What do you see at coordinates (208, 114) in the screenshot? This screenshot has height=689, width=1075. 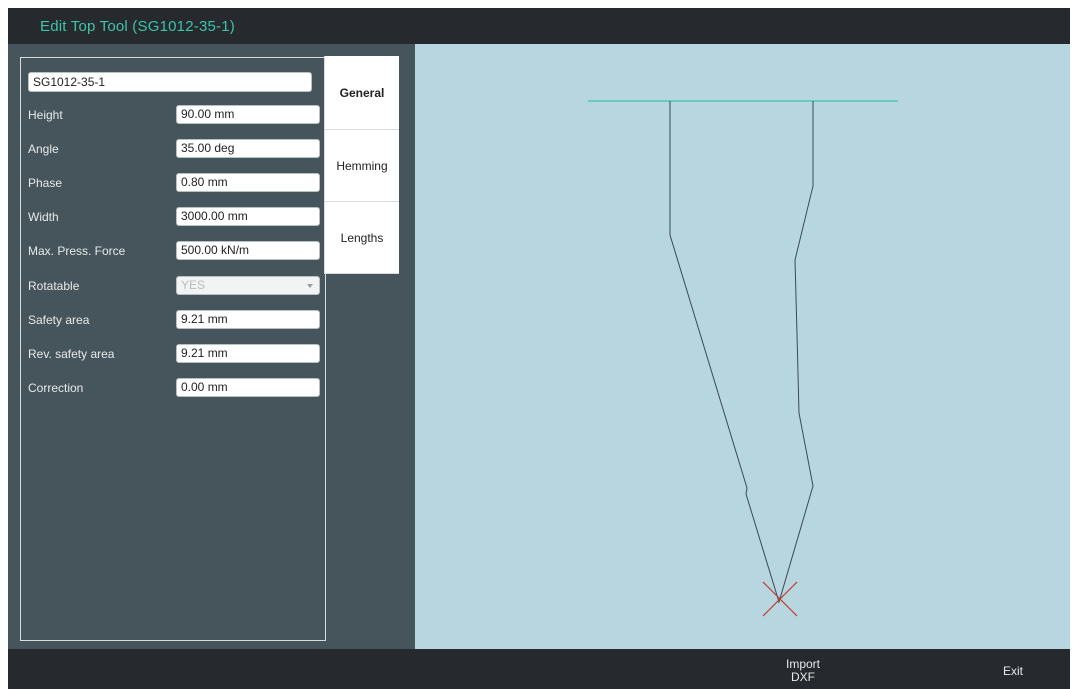 I see `field-value-height: 90.00 mm` at bounding box center [208, 114].